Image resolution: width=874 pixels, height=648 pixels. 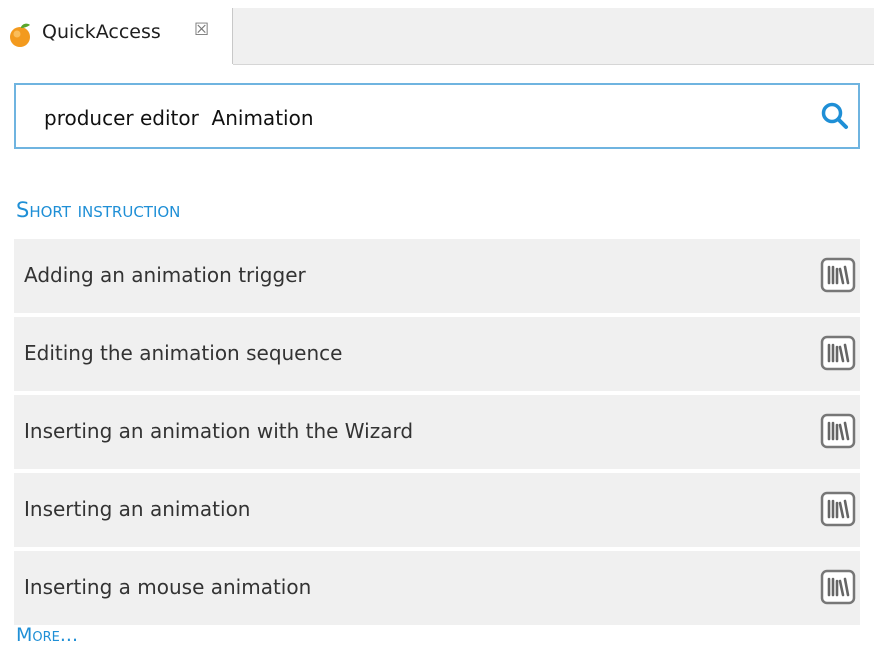 What do you see at coordinates (437, 354) in the screenshot?
I see `list-item: Editing the animation sequence` at bounding box center [437, 354].